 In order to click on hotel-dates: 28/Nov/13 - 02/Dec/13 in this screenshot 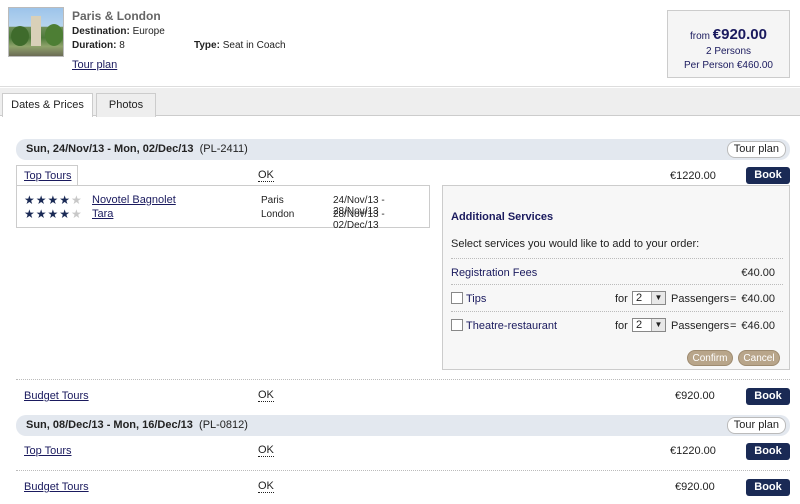, I will do `click(359, 220)`.